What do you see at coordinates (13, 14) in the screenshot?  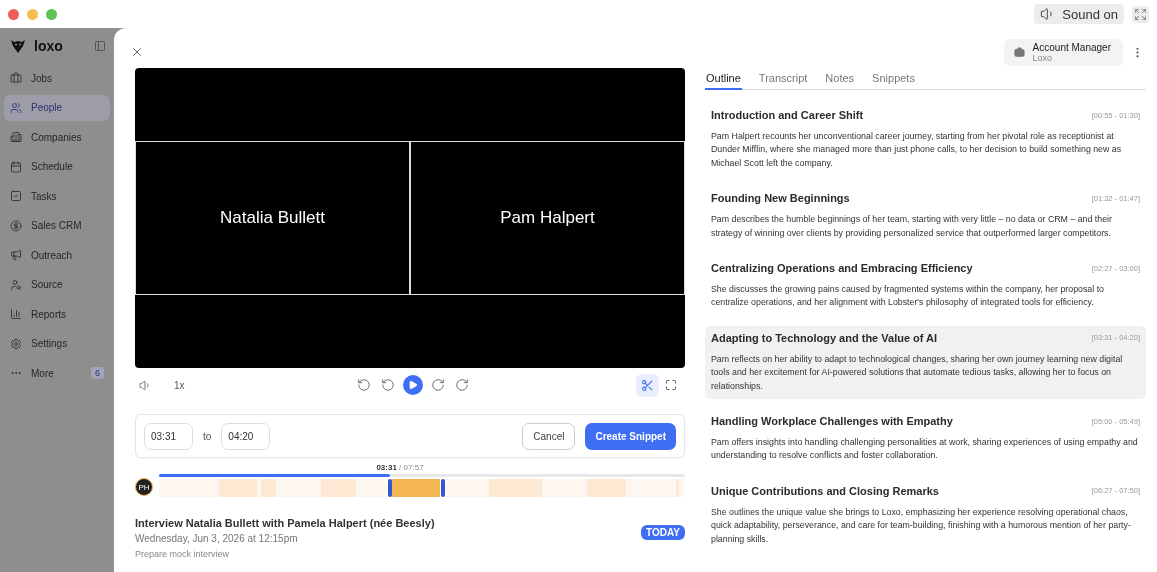 I see `close-window-button` at bounding box center [13, 14].